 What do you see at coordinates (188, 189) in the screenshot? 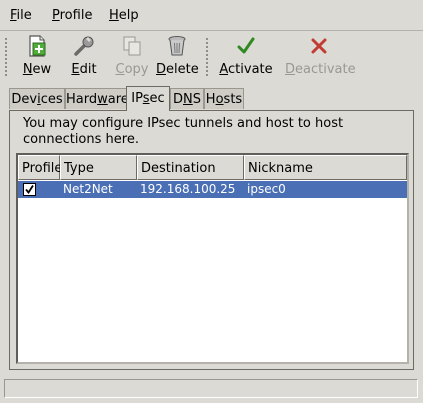
I see `row-destination: 192.168.100.25` at bounding box center [188, 189].